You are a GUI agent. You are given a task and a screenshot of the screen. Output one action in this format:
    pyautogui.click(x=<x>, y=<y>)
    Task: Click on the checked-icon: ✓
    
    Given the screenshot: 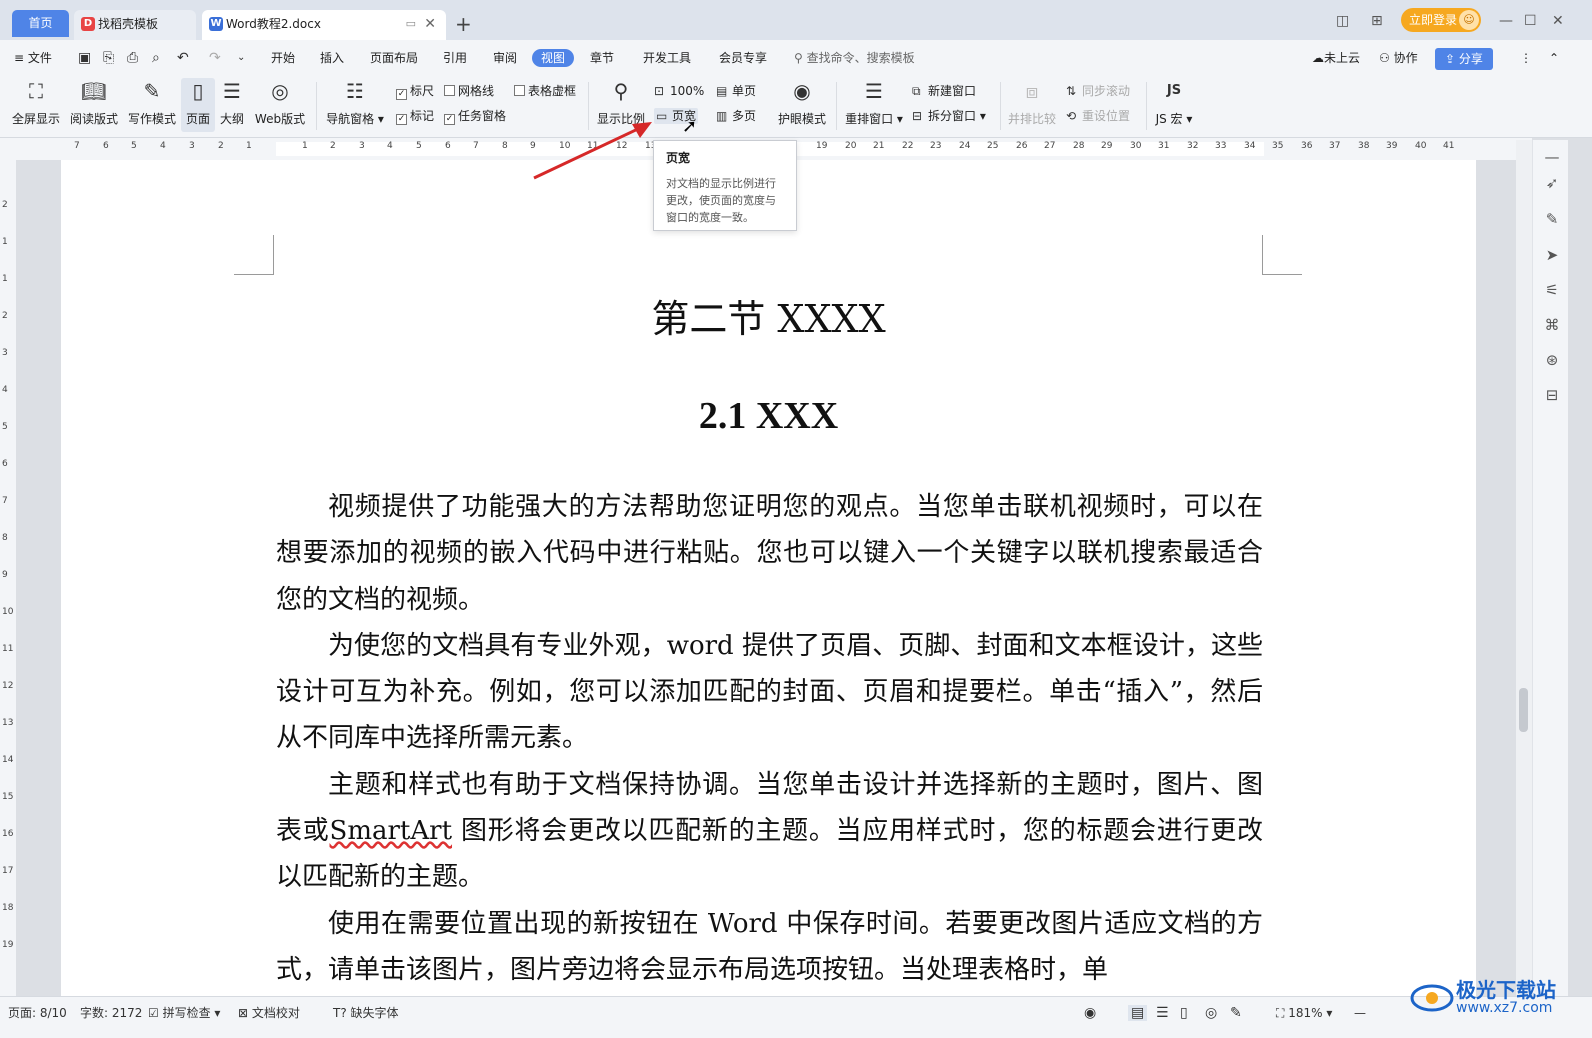 What is the action you would take?
    pyautogui.click(x=449, y=119)
    